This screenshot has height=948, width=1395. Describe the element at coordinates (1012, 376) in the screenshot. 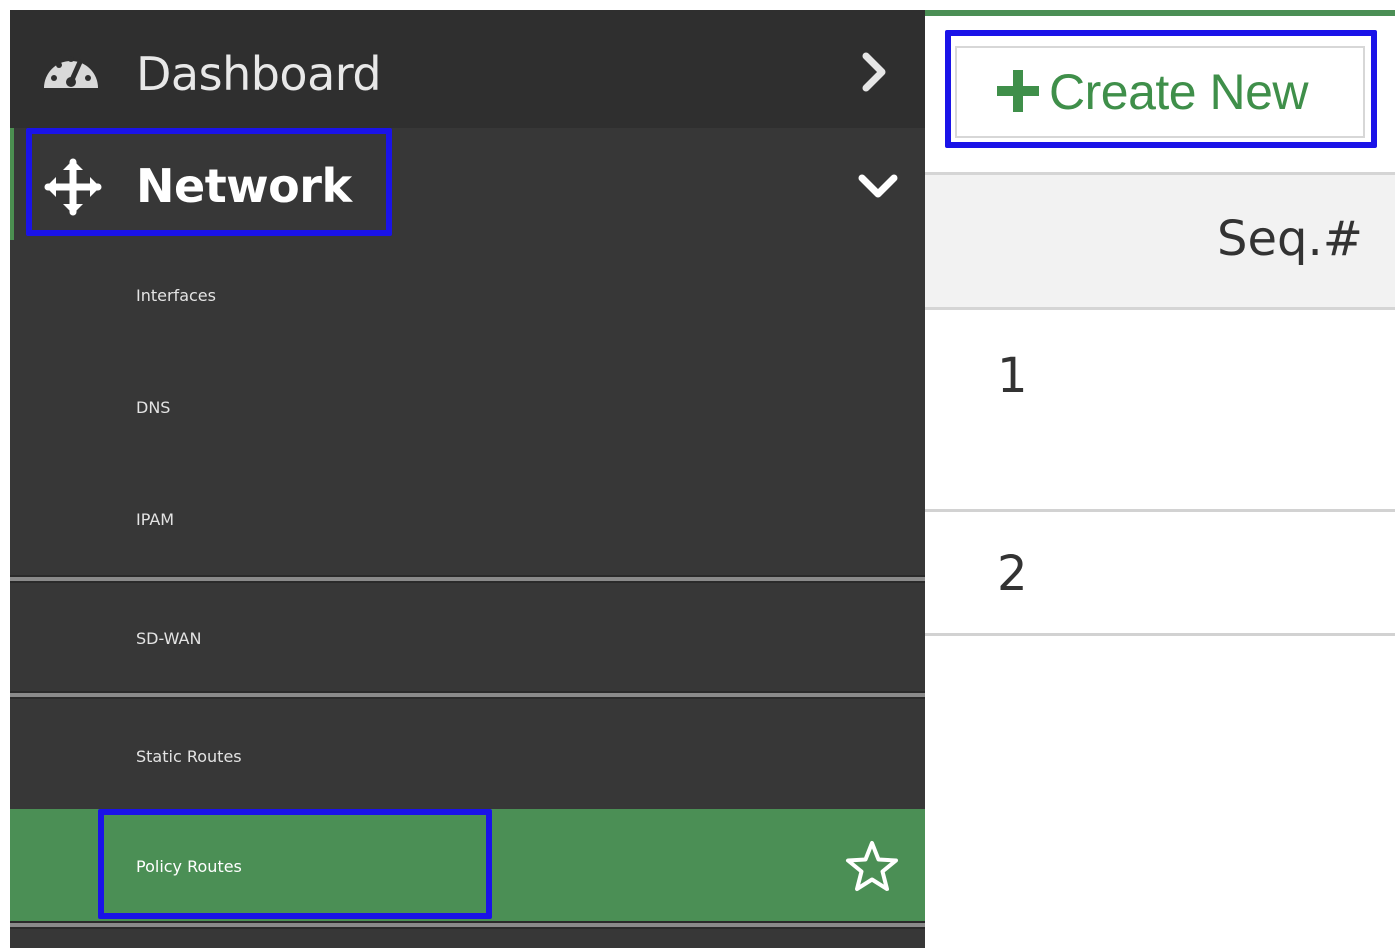

I see `cell-seq: 1` at that location.